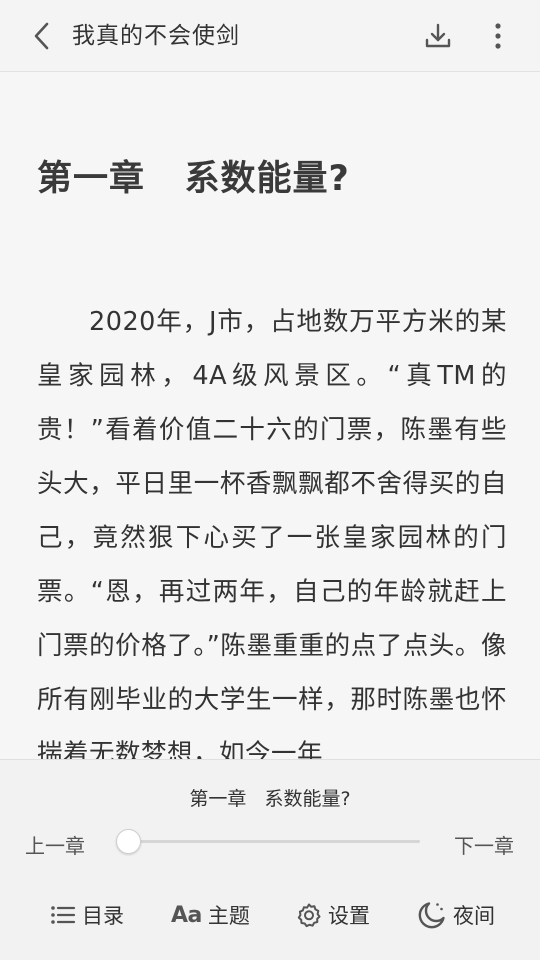 The width and height of the screenshot is (540, 960). Describe the element at coordinates (63, 915) in the screenshot. I see `list-icon` at that location.